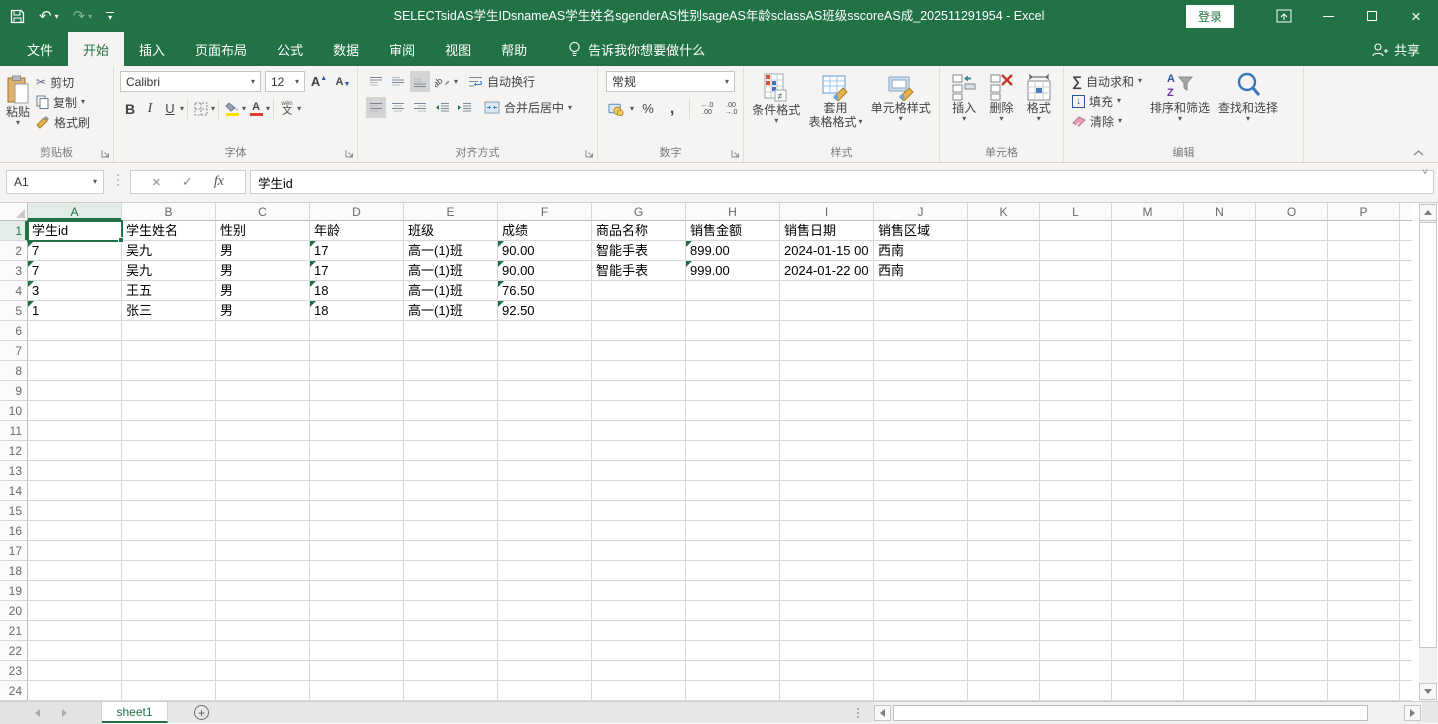  Describe the element at coordinates (1364, 251) in the screenshot. I see `cell-P2` at that location.